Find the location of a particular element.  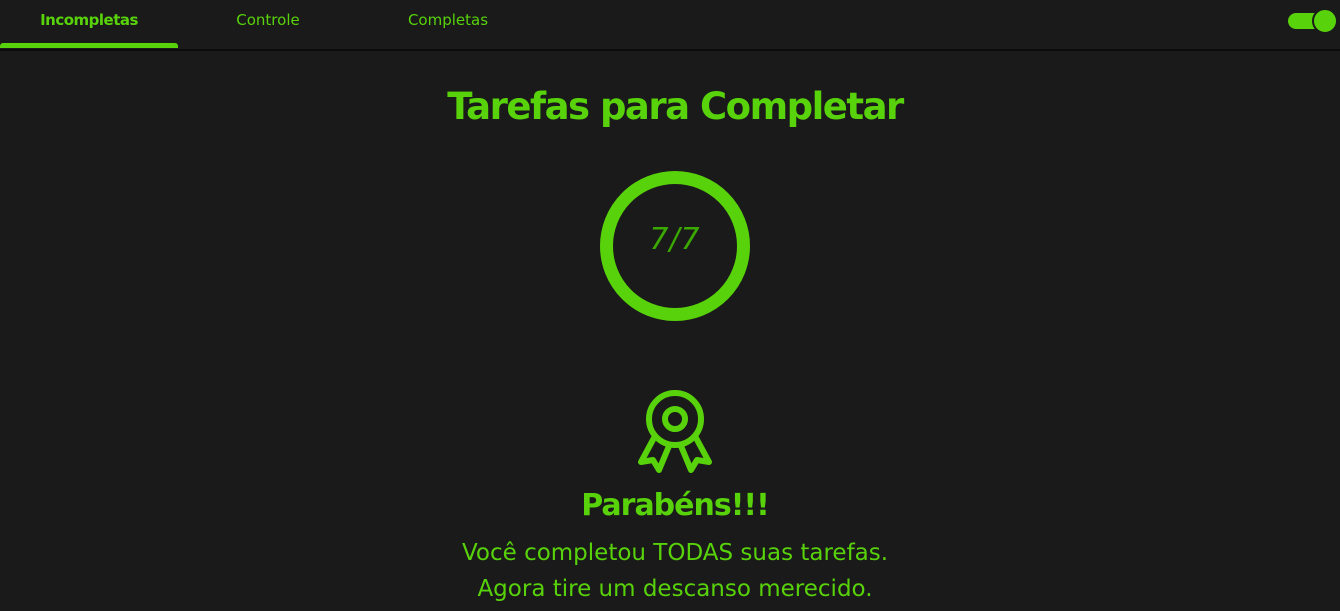

tab-completas: Completas is located at coordinates (448, 24).